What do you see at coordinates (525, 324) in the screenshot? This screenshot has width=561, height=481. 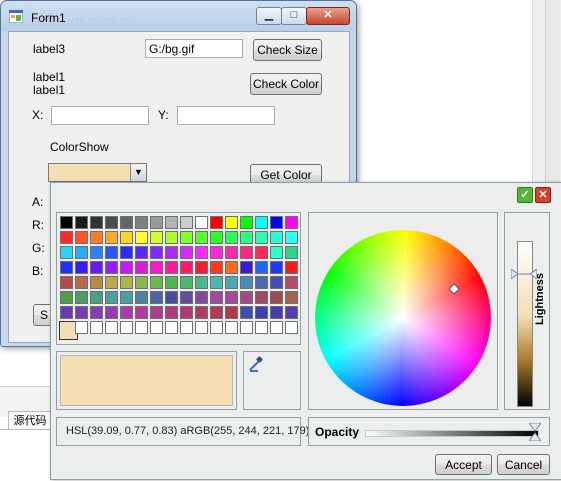 I see `lightness-slider-track` at bounding box center [525, 324].